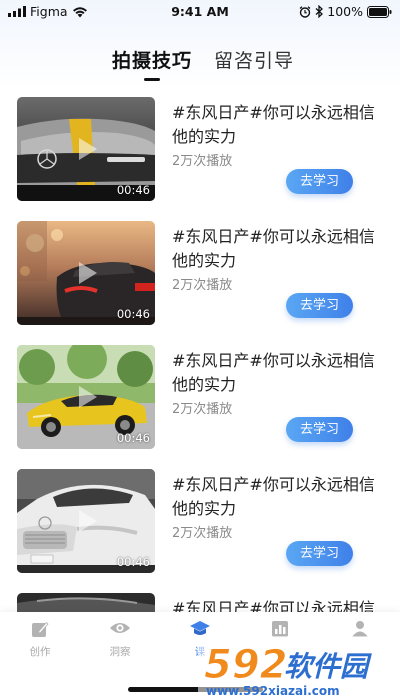  What do you see at coordinates (120, 652) in the screenshot?
I see `nav-label: 洞察` at bounding box center [120, 652].